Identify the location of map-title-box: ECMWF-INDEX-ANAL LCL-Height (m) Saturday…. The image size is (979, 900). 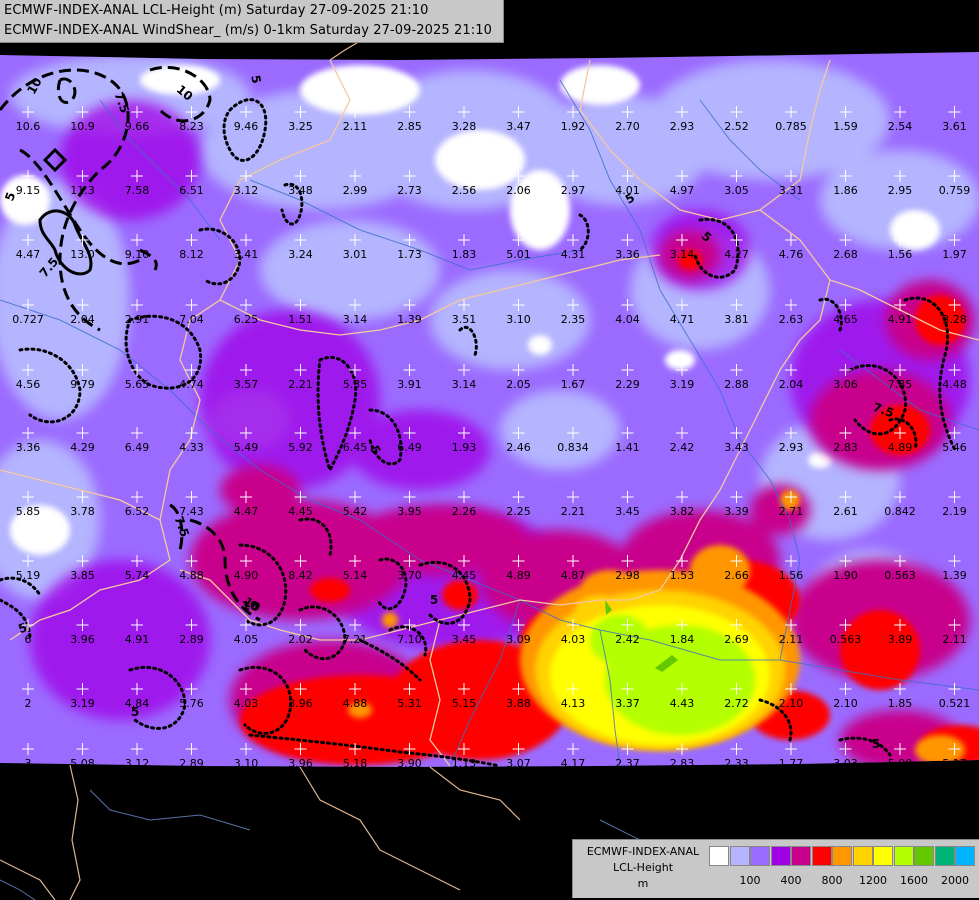
(252, 21).